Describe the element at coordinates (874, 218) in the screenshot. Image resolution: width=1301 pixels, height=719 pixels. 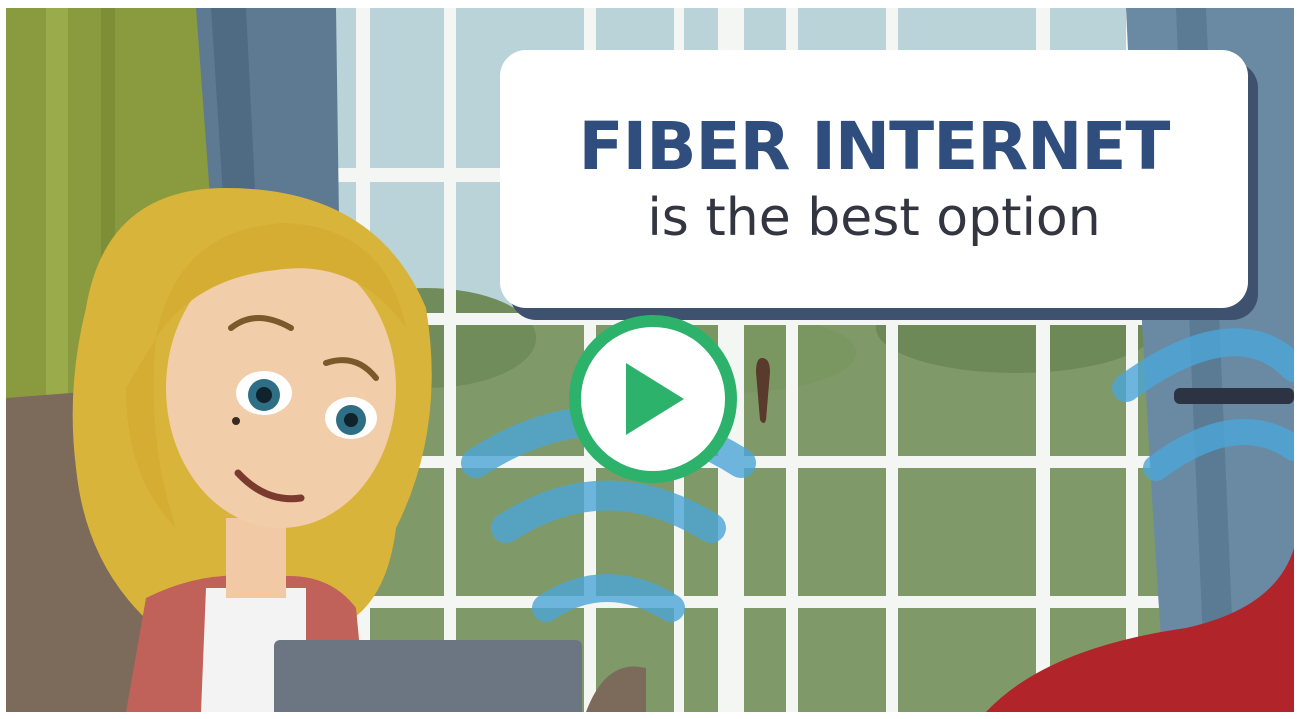
I see `caption-subtitle: is the best option` at that location.